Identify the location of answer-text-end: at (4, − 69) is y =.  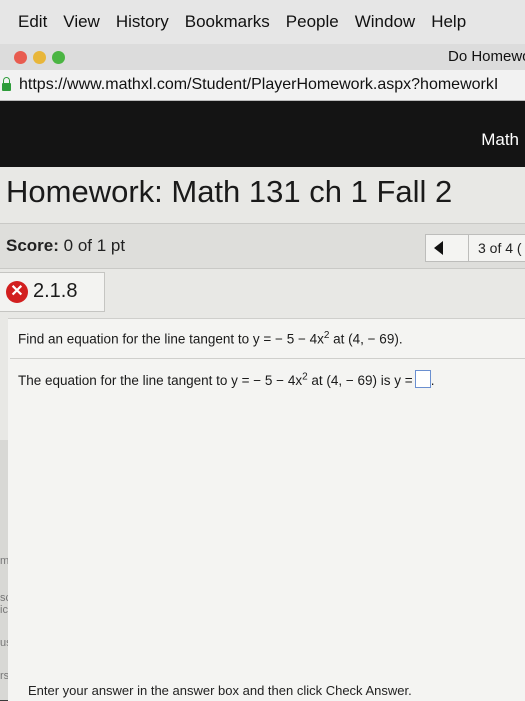
(360, 380).